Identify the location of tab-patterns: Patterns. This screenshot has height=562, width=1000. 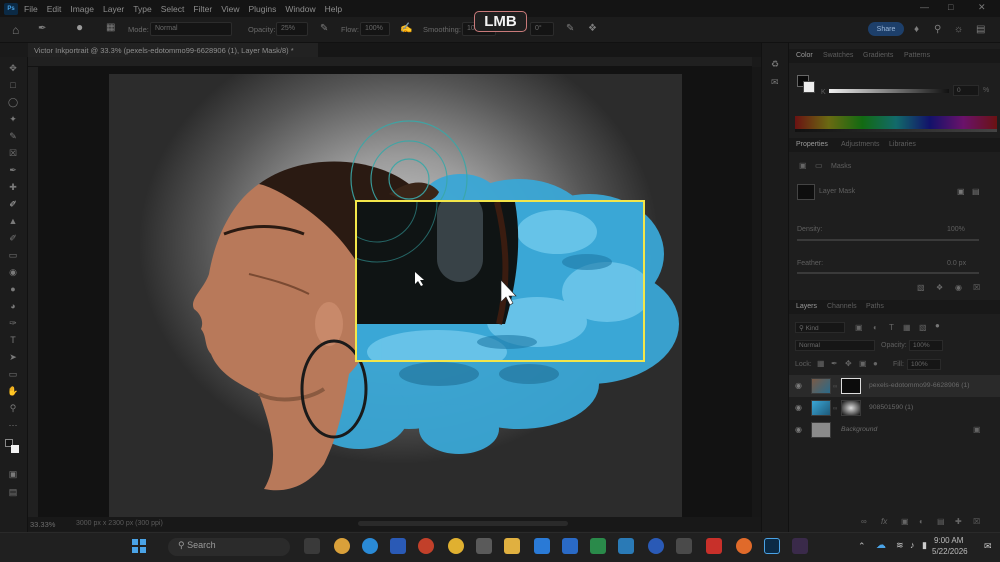
(917, 55).